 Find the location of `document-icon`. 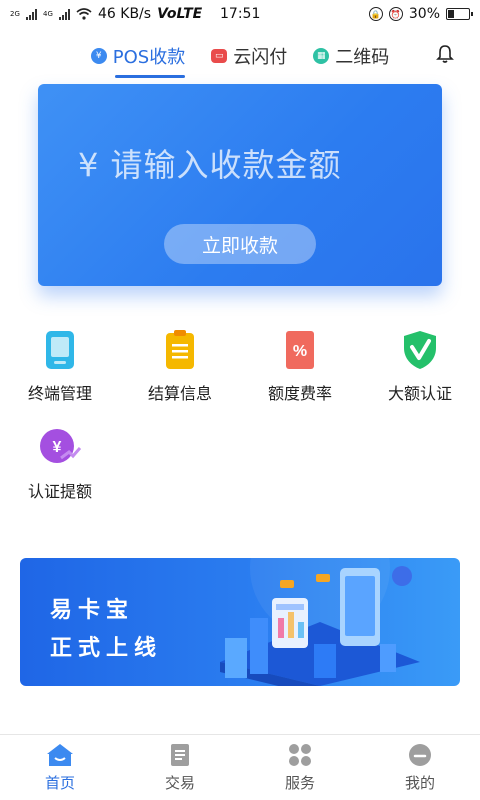

document-icon is located at coordinates (180, 755).